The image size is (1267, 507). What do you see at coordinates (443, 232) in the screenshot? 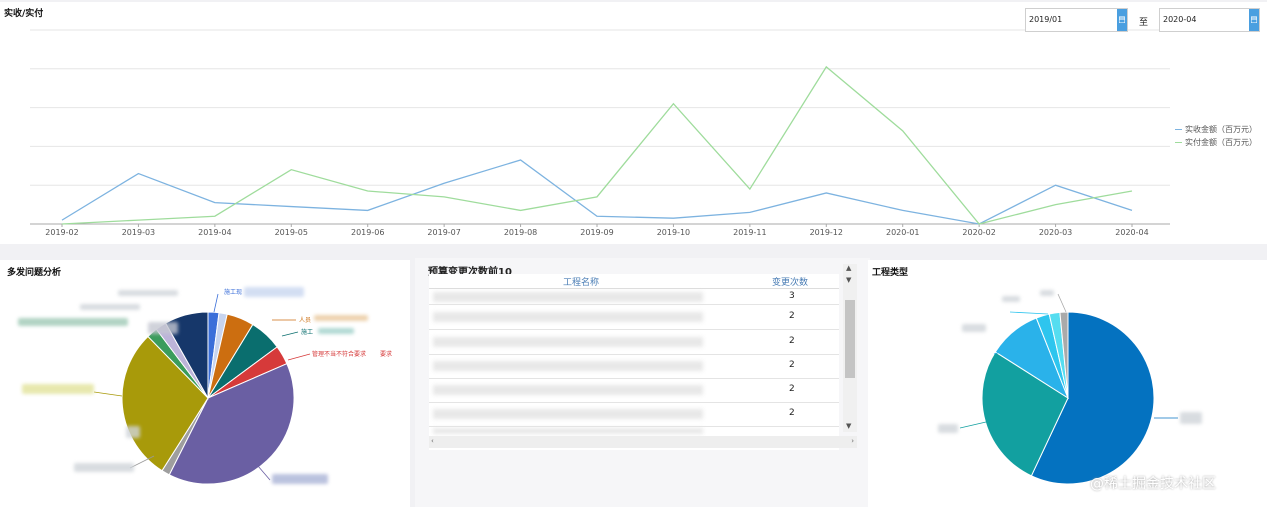
I see `x-tick-label: 2019-07` at bounding box center [443, 232].